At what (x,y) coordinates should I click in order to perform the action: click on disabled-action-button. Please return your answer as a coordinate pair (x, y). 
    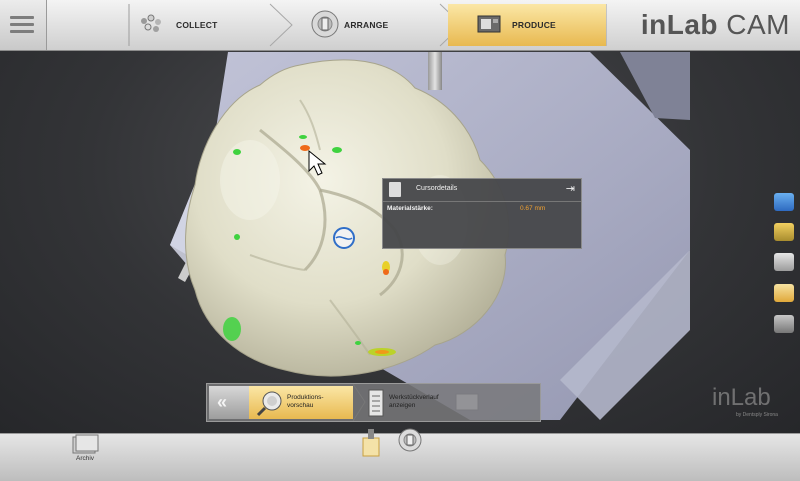
    Looking at the image, I should click on (492, 402).